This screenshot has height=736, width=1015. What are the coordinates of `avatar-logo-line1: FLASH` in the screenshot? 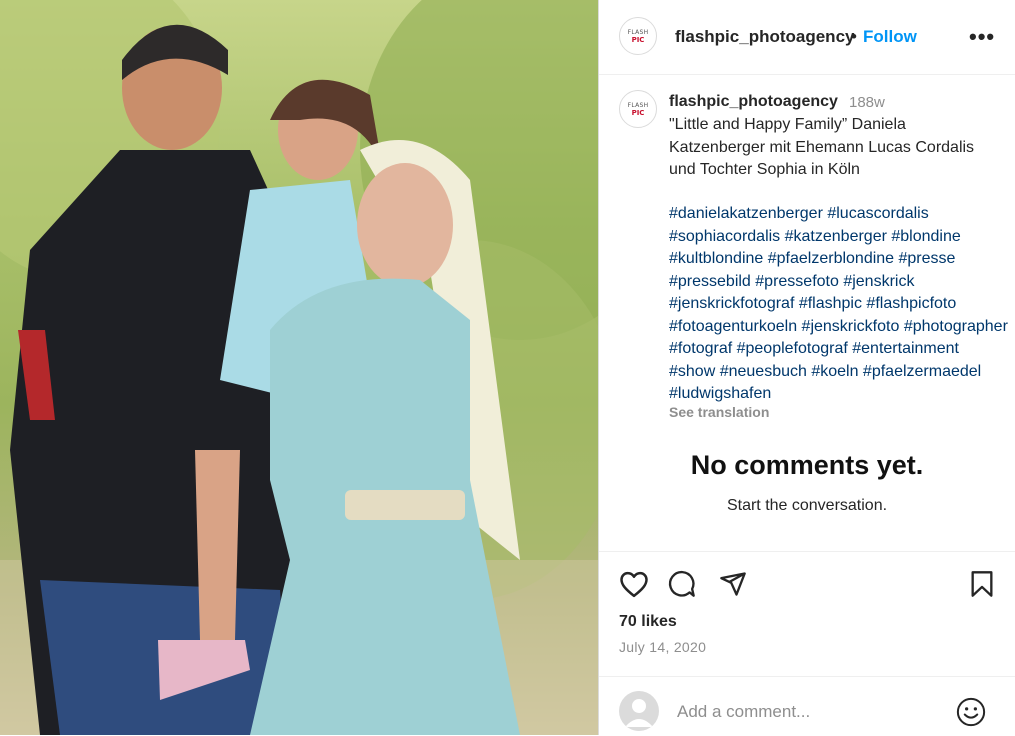 It's located at (638, 32).